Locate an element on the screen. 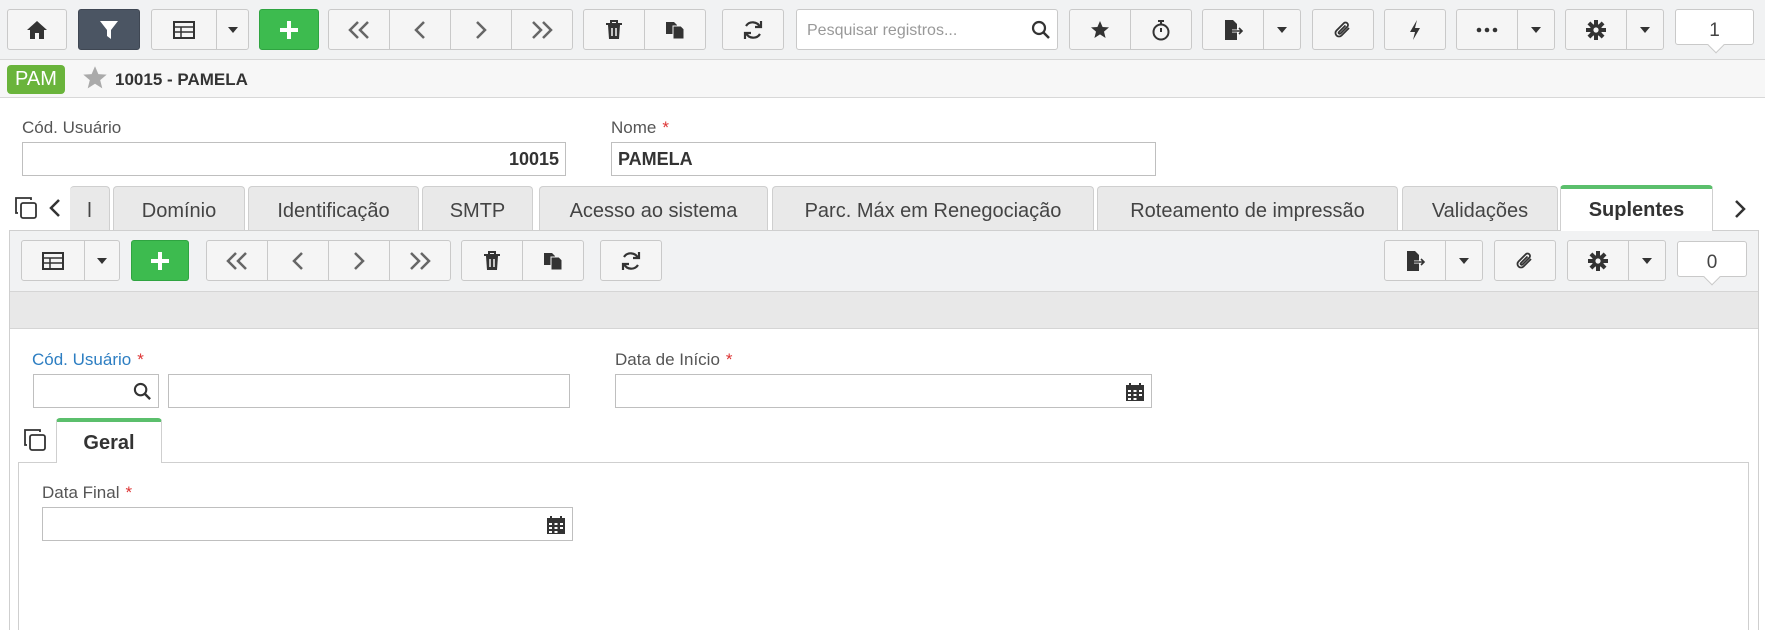  tab-parc-max-renegociacao: Parc. Máx em Renegociação is located at coordinates (933, 208).